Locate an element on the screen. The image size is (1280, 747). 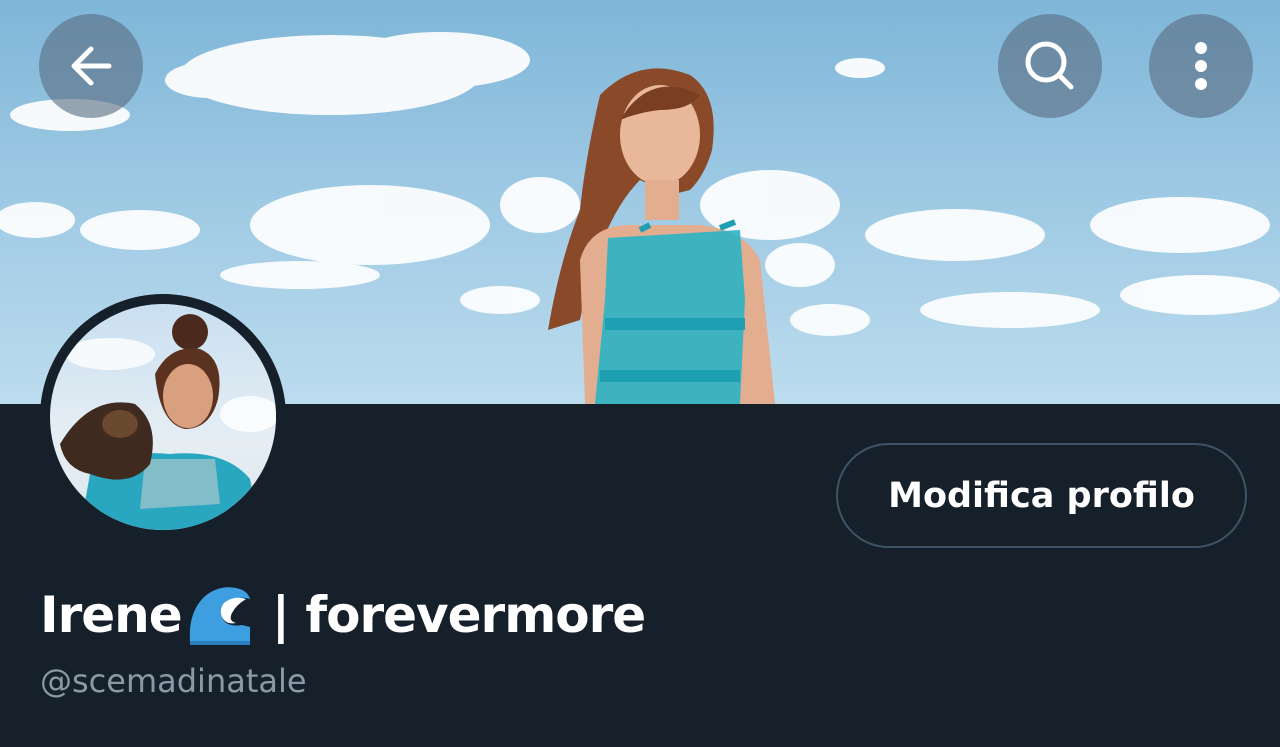
avatar-photo-image is located at coordinates (168, 422).